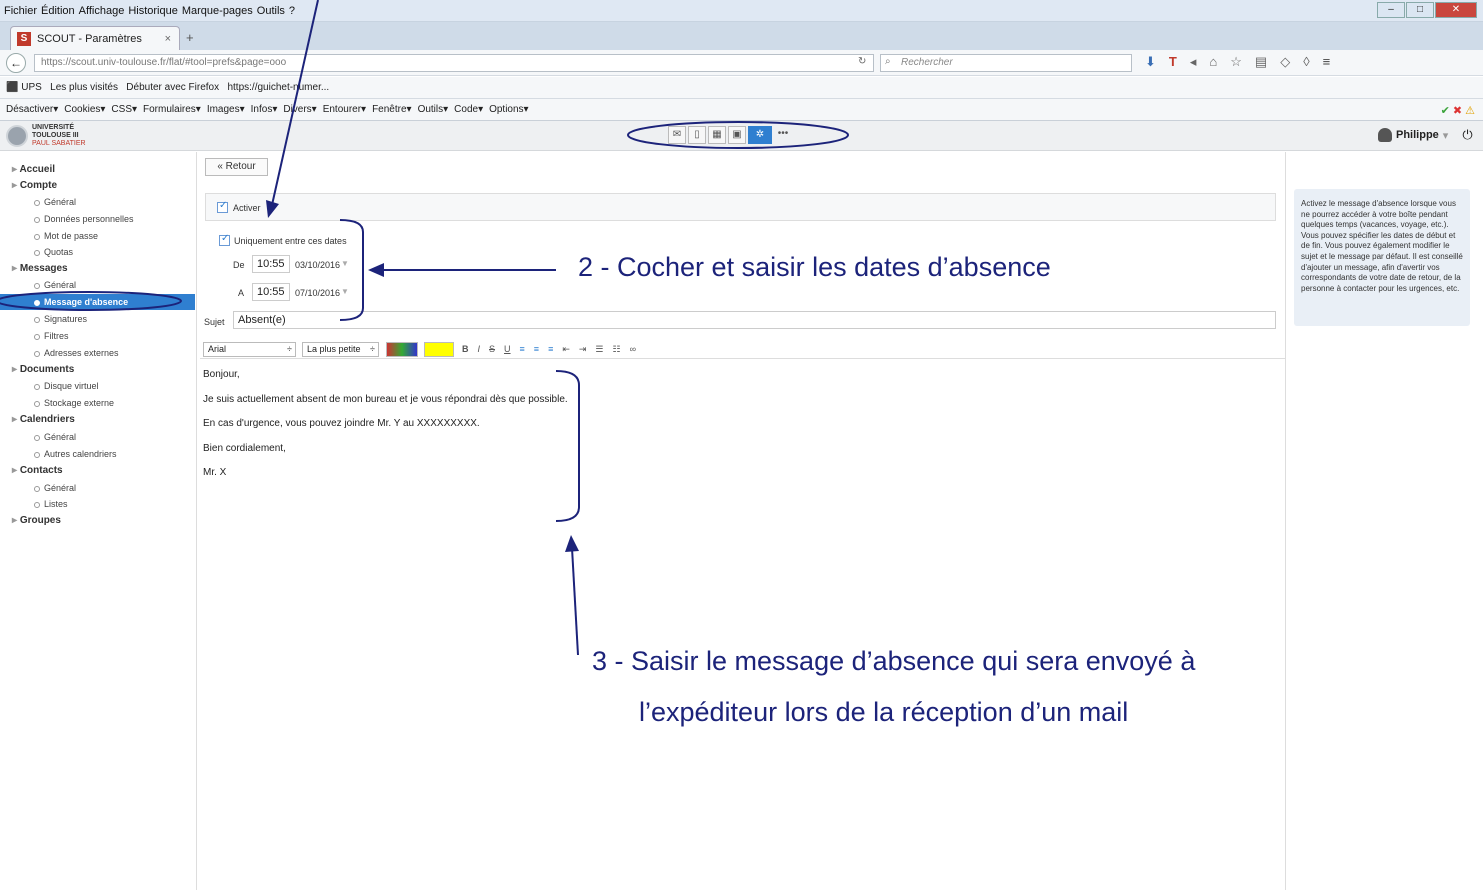 This screenshot has height=890, width=1483. Describe the element at coordinates (567, 446) in the screenshot. I see `message-bracket` at that location.